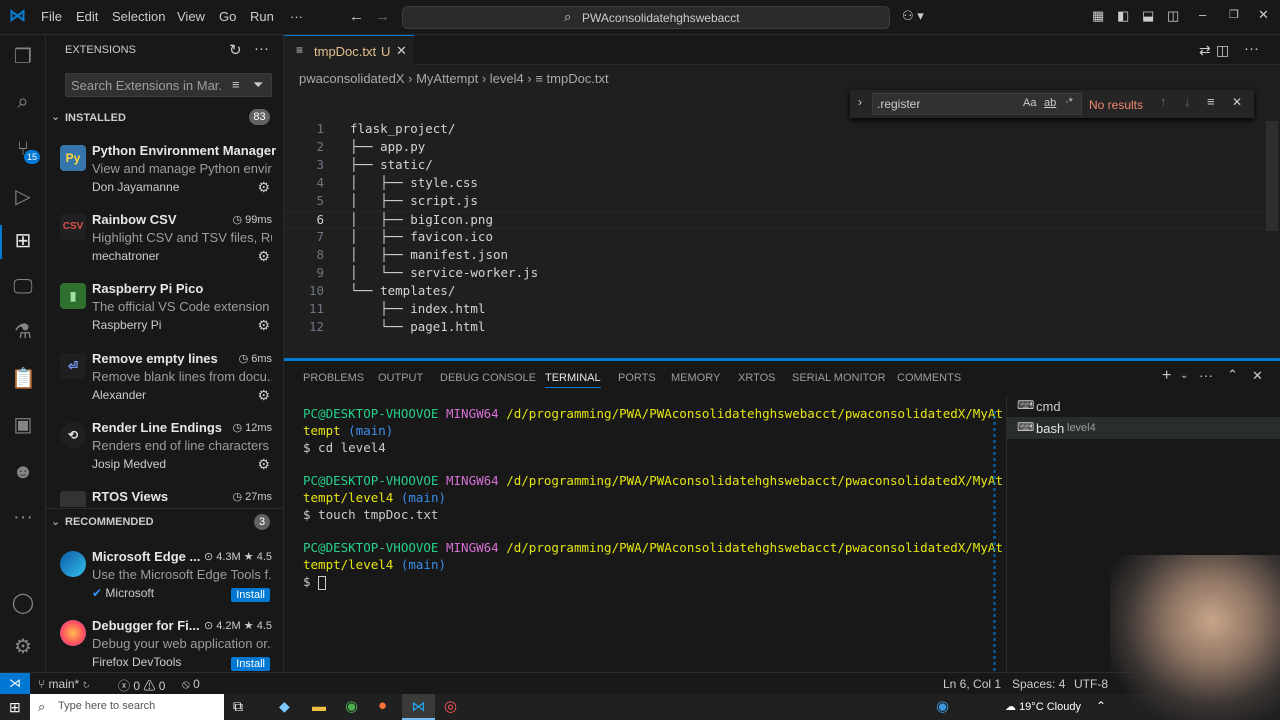 The image size is (1280, 720). Describe the element at coordinates (296, 16) in the screenshot. I see `menu-more: ···` at that location.